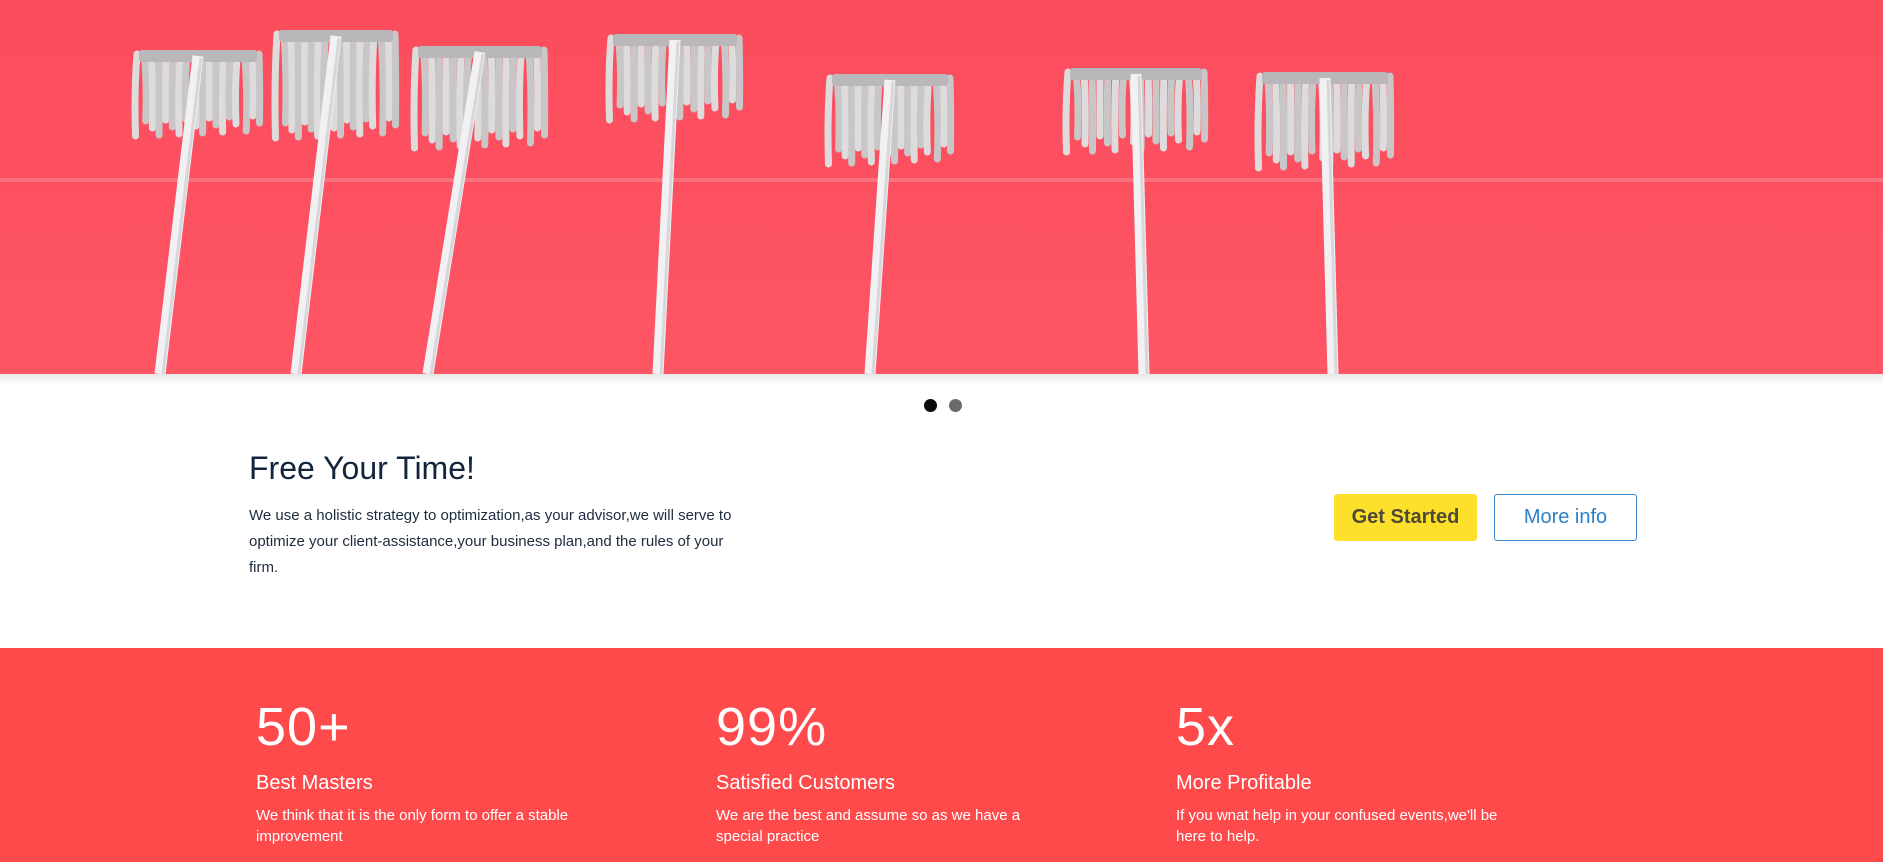 The image size is (1883, 862). I want to click on stat-title: More Profitable, so click(1244, 783).